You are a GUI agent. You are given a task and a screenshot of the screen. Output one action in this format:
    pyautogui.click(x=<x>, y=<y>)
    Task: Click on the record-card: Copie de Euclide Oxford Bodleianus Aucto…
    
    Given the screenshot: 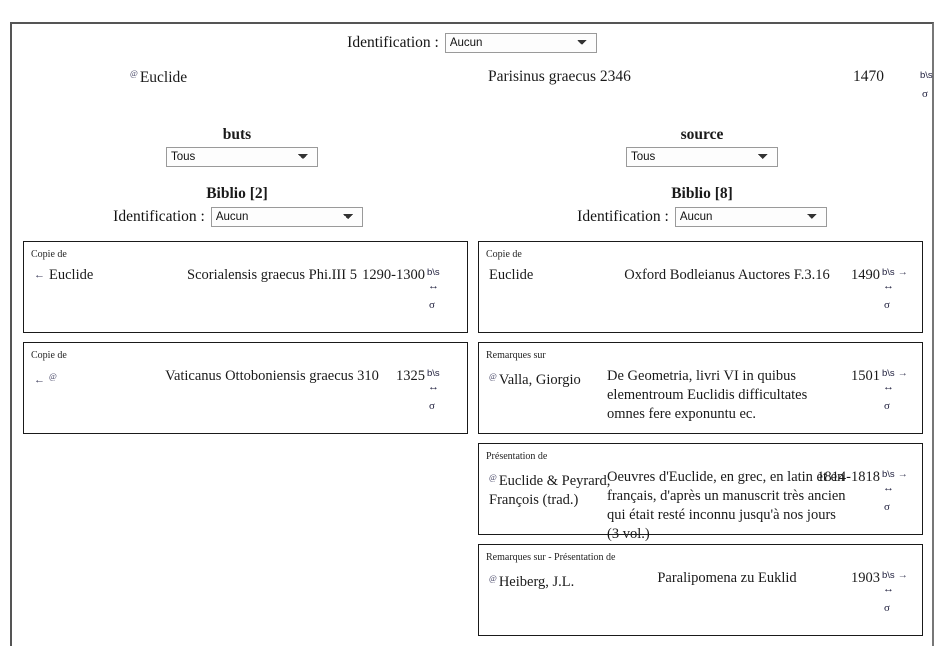 What is the action you would take?
    pyautogui.click(x=700, y=287)
    